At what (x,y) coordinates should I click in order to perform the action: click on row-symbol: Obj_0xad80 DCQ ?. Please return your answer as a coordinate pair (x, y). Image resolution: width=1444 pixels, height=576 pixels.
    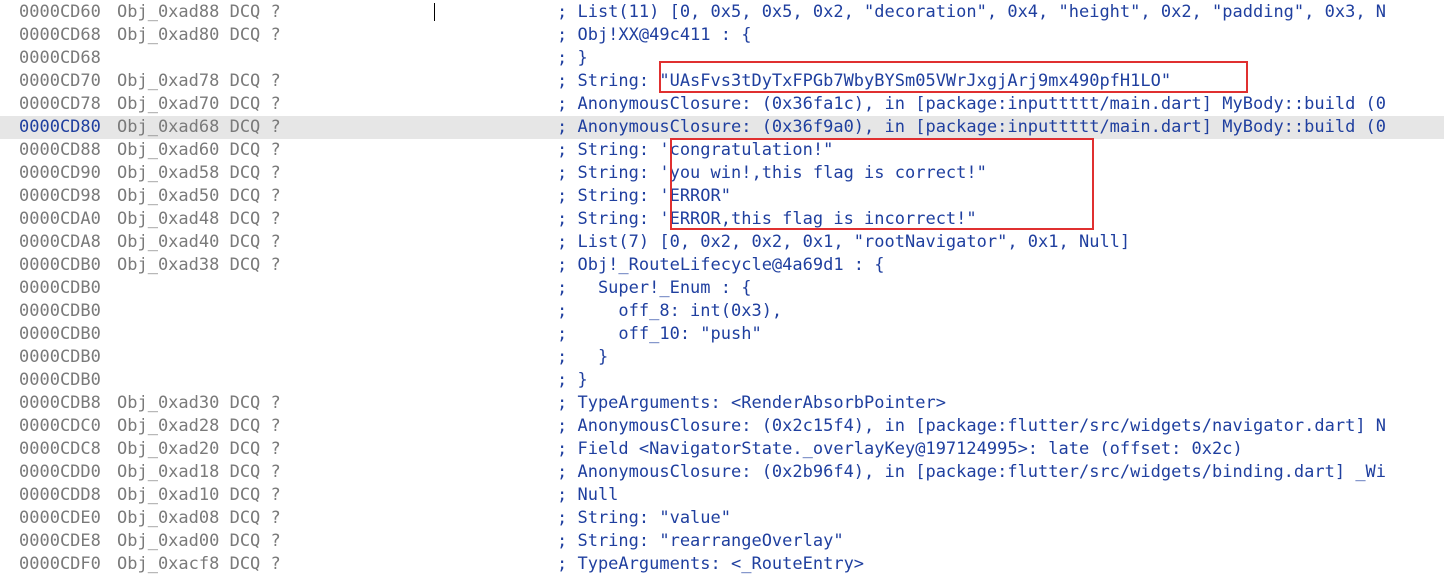
    Looking at the image, I should click on (199, 35).